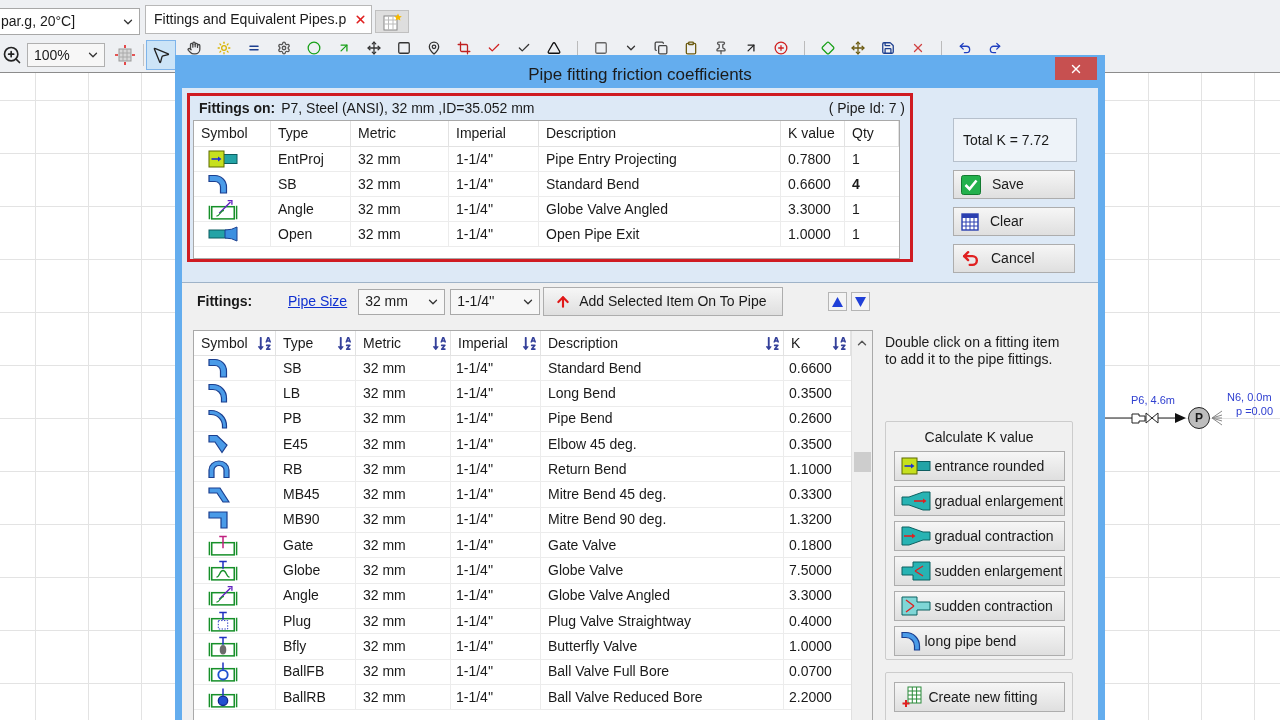 The width and height of the screenshot is (1280, 720). Describe the element at coordinates (464, 48) in the screenshot. I see `crop-icon` at that location.